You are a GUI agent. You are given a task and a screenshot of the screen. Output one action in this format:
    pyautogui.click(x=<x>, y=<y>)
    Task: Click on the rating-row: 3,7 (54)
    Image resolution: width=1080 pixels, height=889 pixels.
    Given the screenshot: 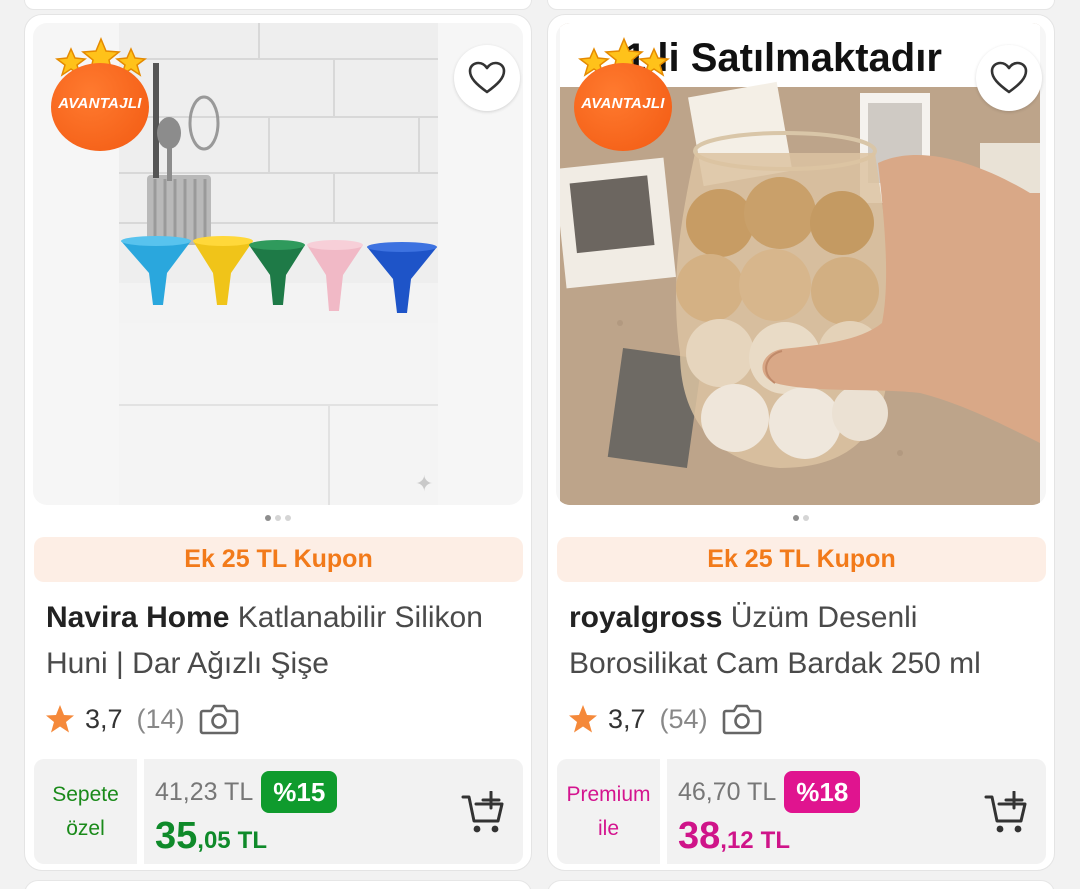 What is the action you would take?
    pyautogui.click(x=665, y=719)
    